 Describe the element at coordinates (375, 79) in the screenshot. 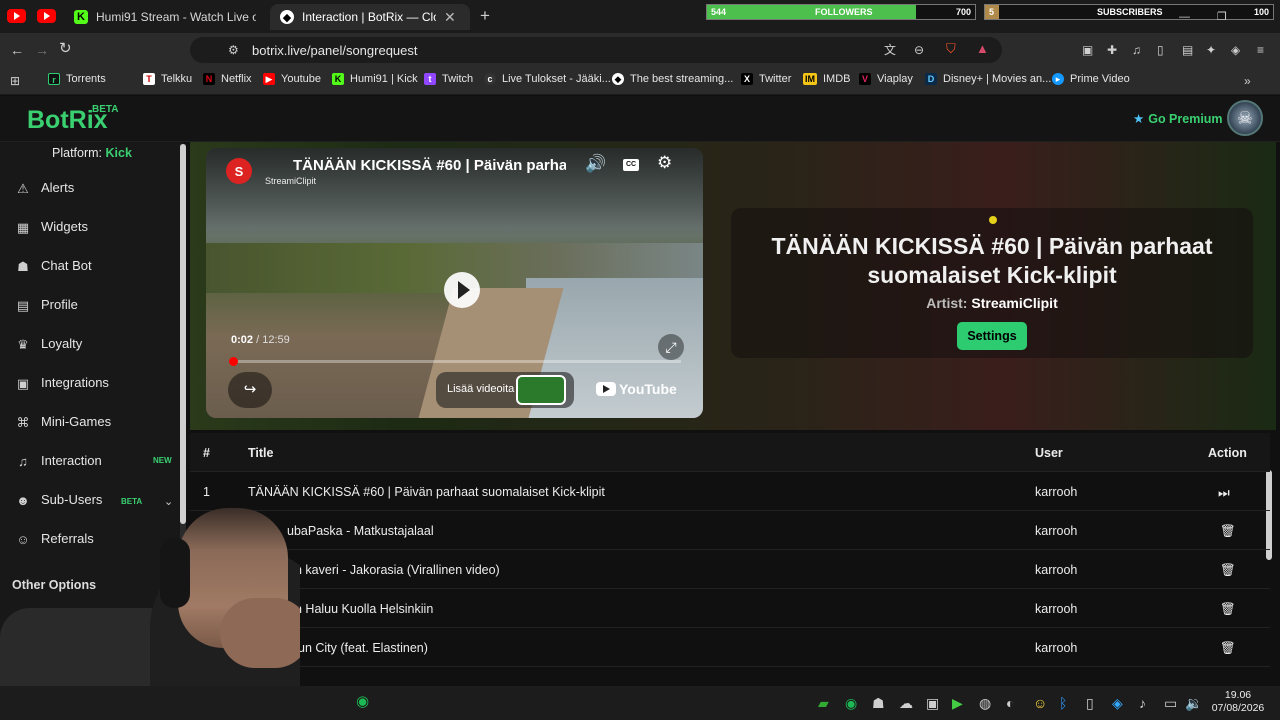

I see `bookmark-humi91-kick: K Humi91 | Kick` at that location.